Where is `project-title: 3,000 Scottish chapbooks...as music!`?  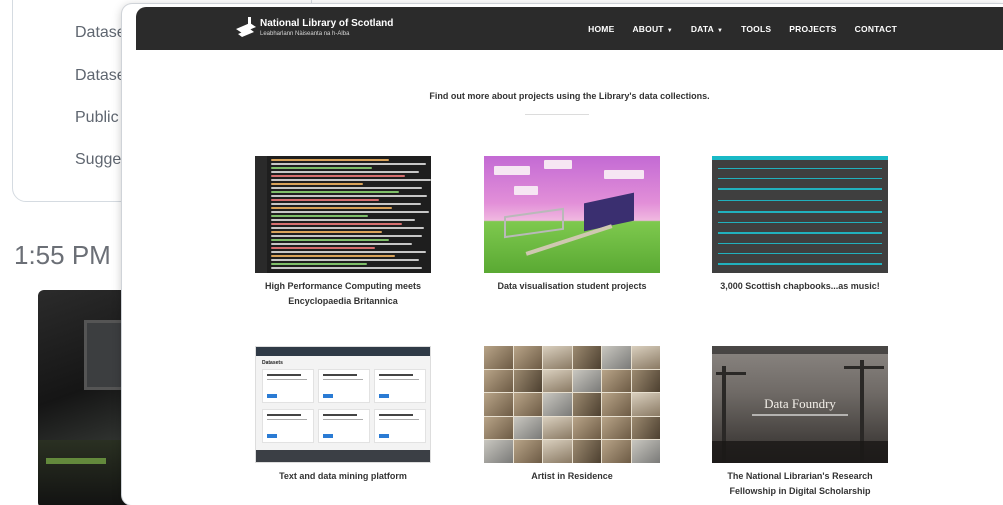
project-title: 3,000 Scottish chapbooks...as music! is located at coordinates (800, 286).